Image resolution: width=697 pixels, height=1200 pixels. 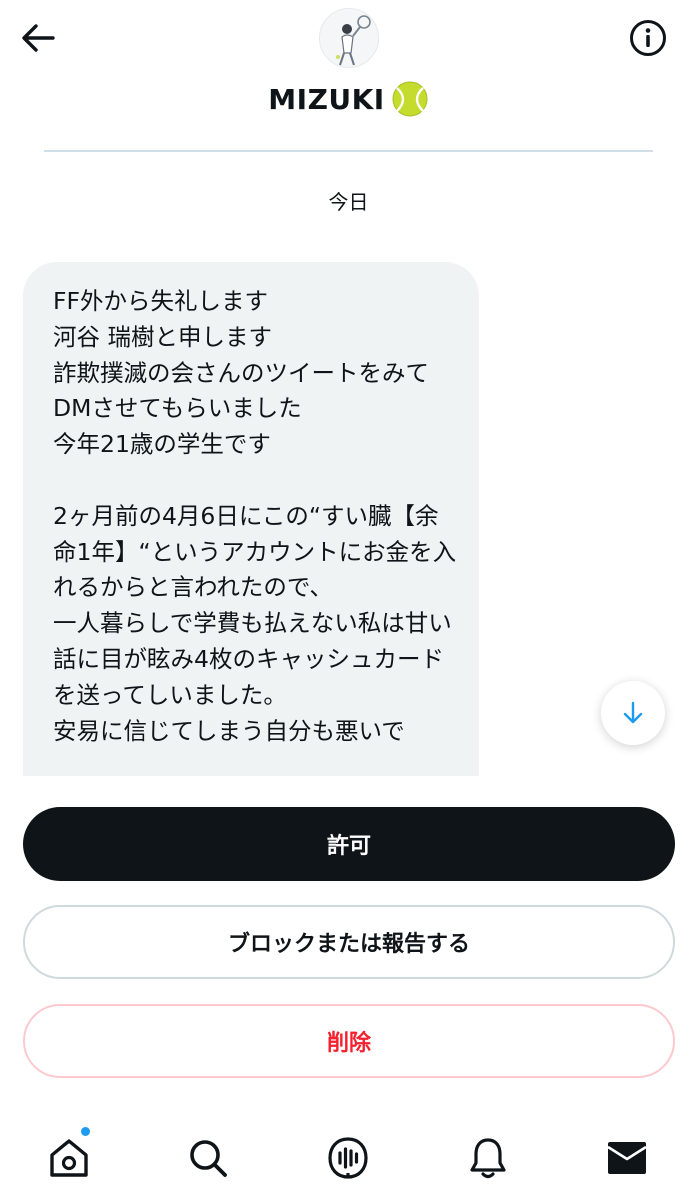 I want to click on conversation-title: MIZUKI, so click(x=326, y=99).